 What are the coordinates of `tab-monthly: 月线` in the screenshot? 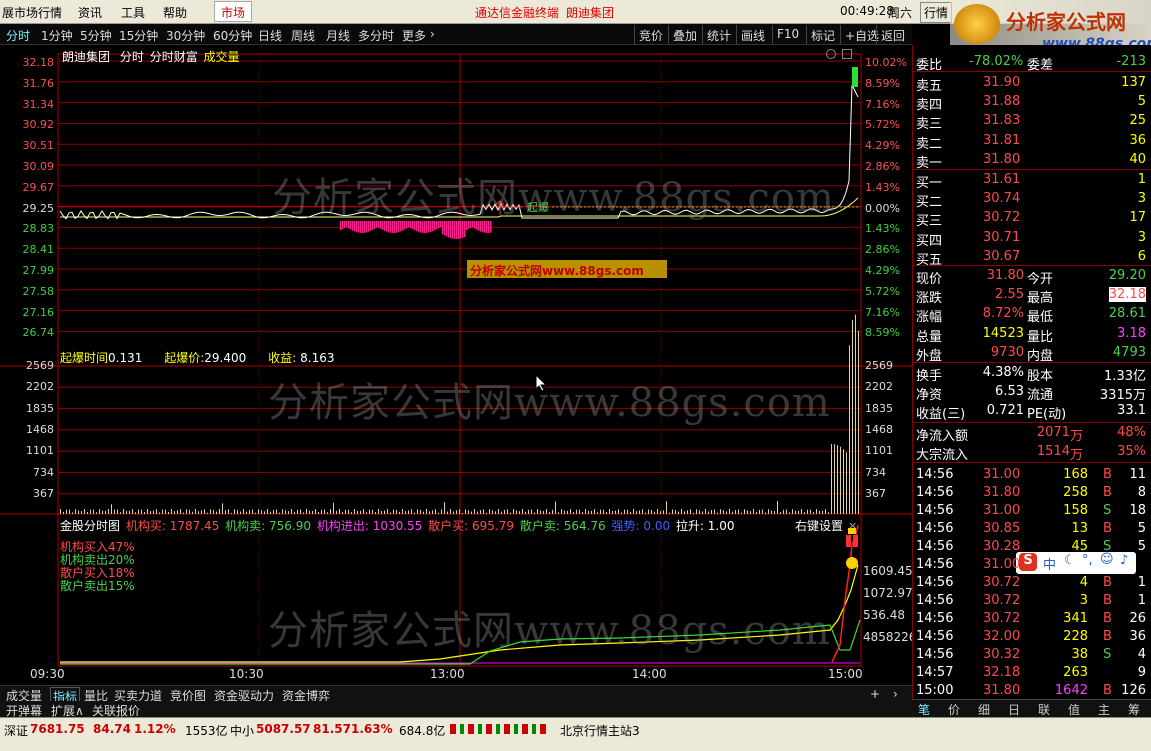 It's located at (338, 35).